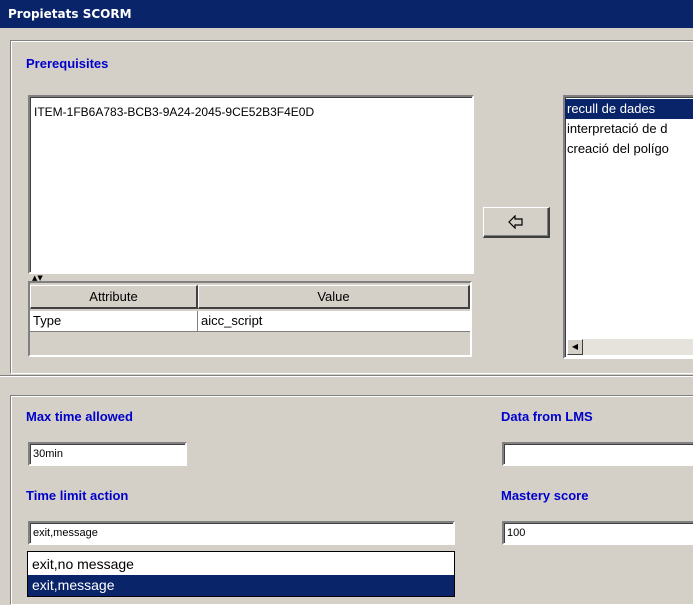  What do you see at coordinates (70, 14) in the screenshot?
I see `window-title: Propietats SCORM` at bounding box center [70, 14].